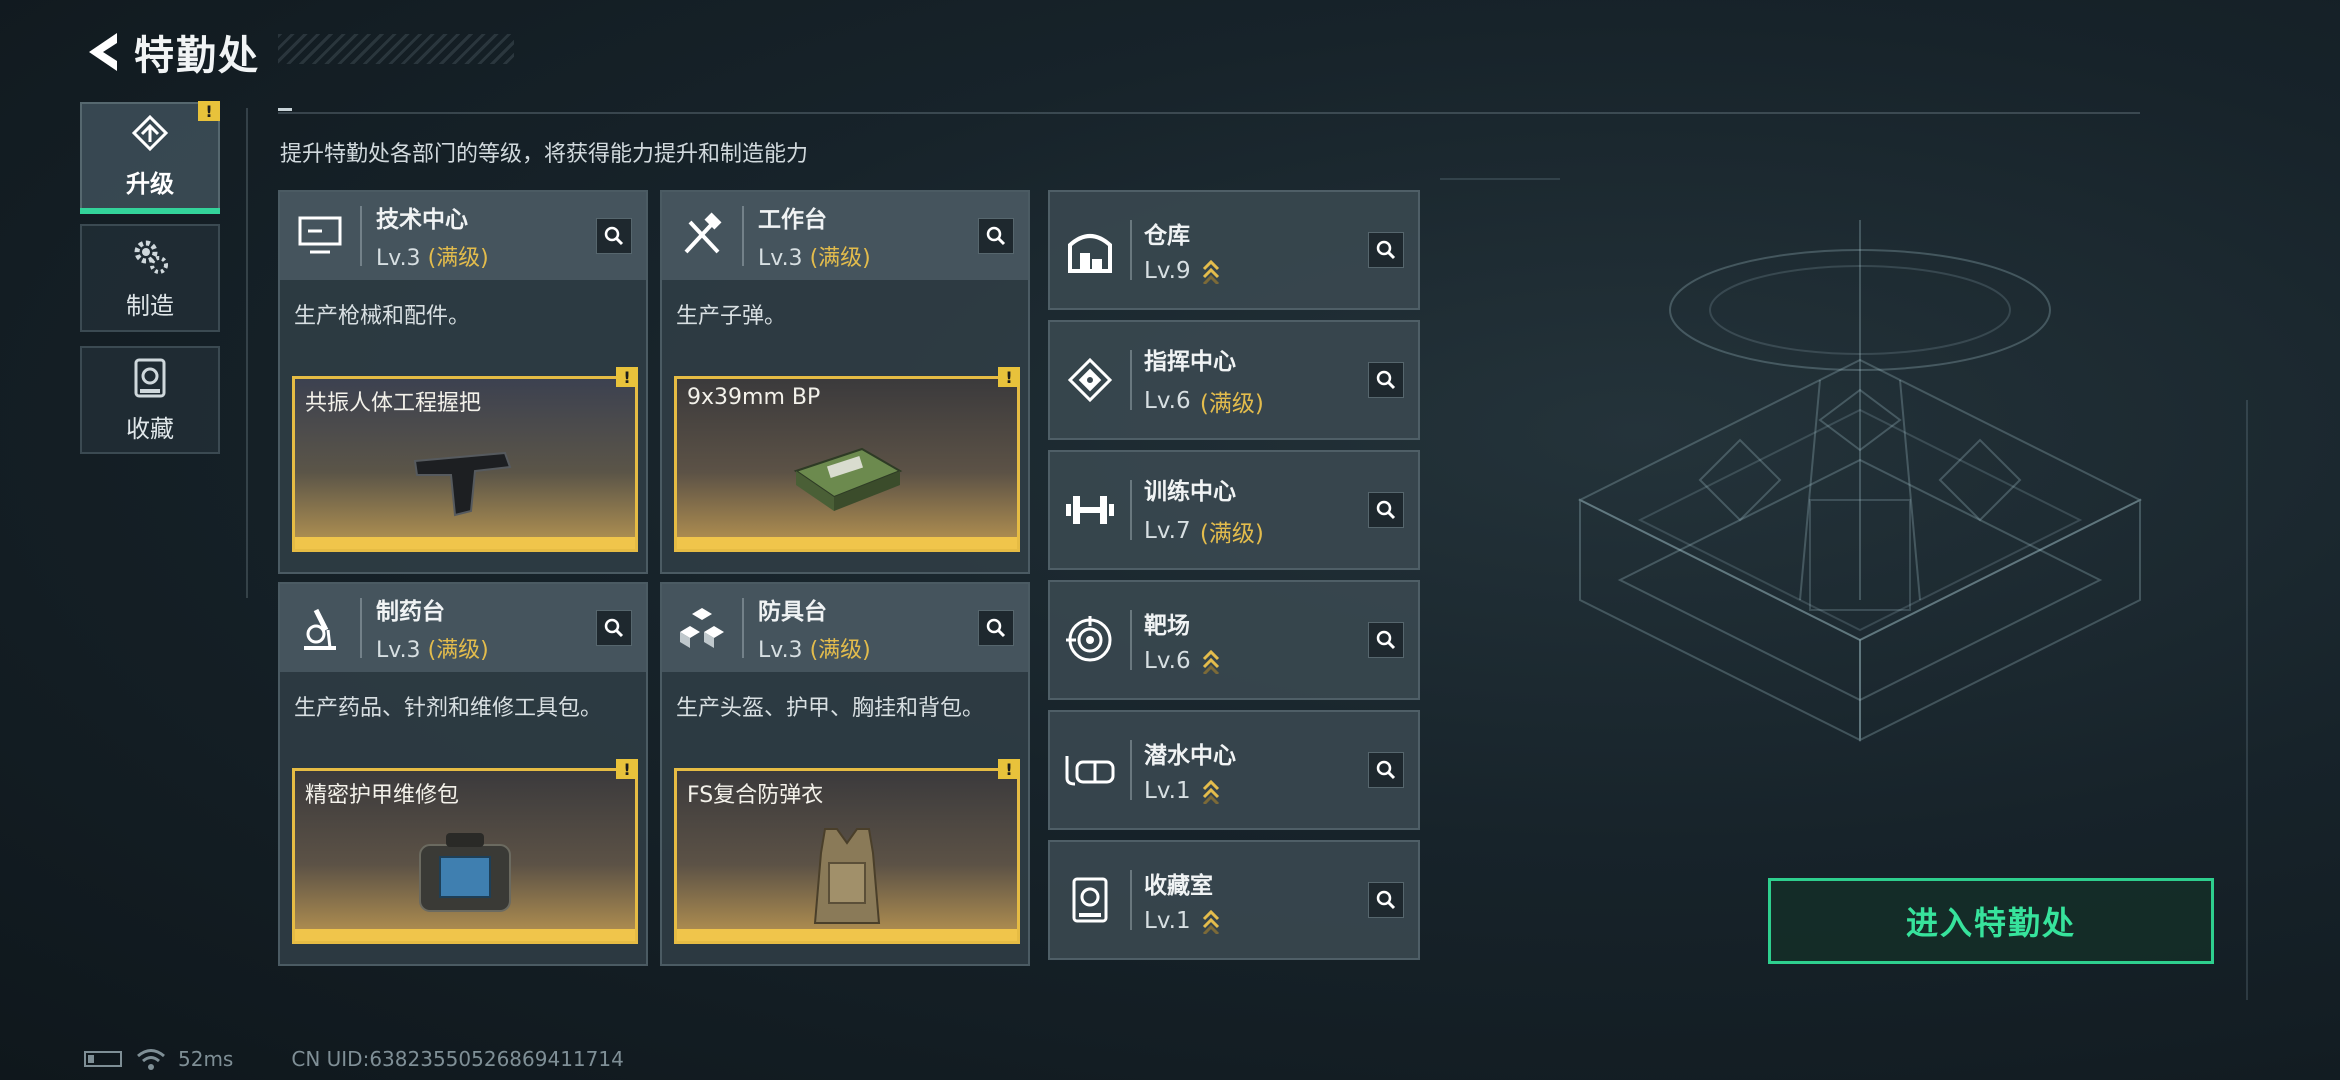  What do you see at coordinates (150, 400) in the screenshot?
I see `tab-collection: 收藏` at bounding box center [150, 400].